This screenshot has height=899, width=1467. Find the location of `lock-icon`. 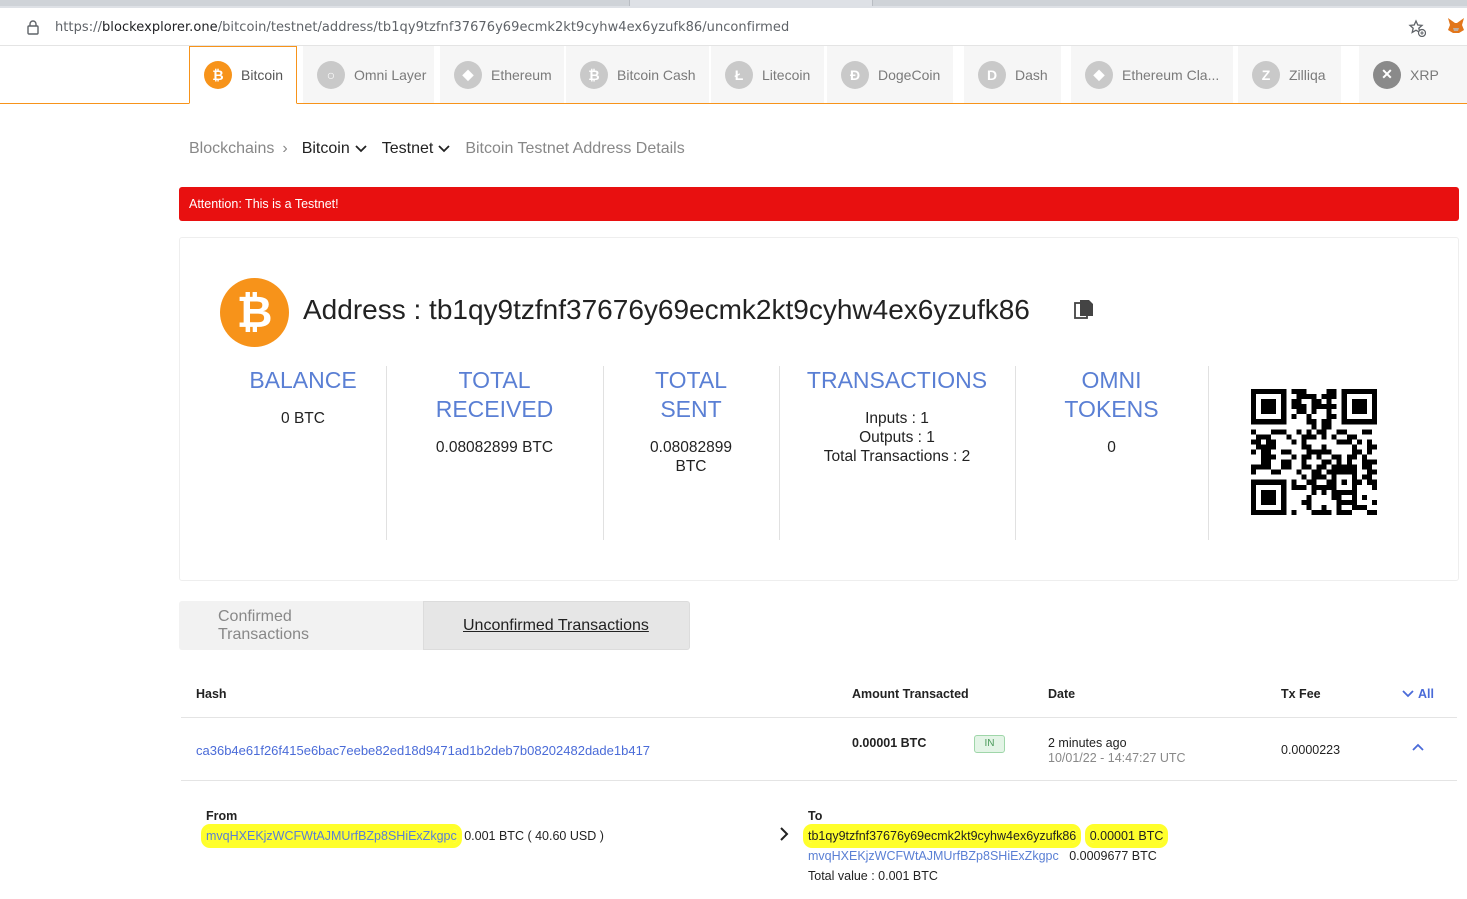

lock-icon is located at coordinates (33, 27).